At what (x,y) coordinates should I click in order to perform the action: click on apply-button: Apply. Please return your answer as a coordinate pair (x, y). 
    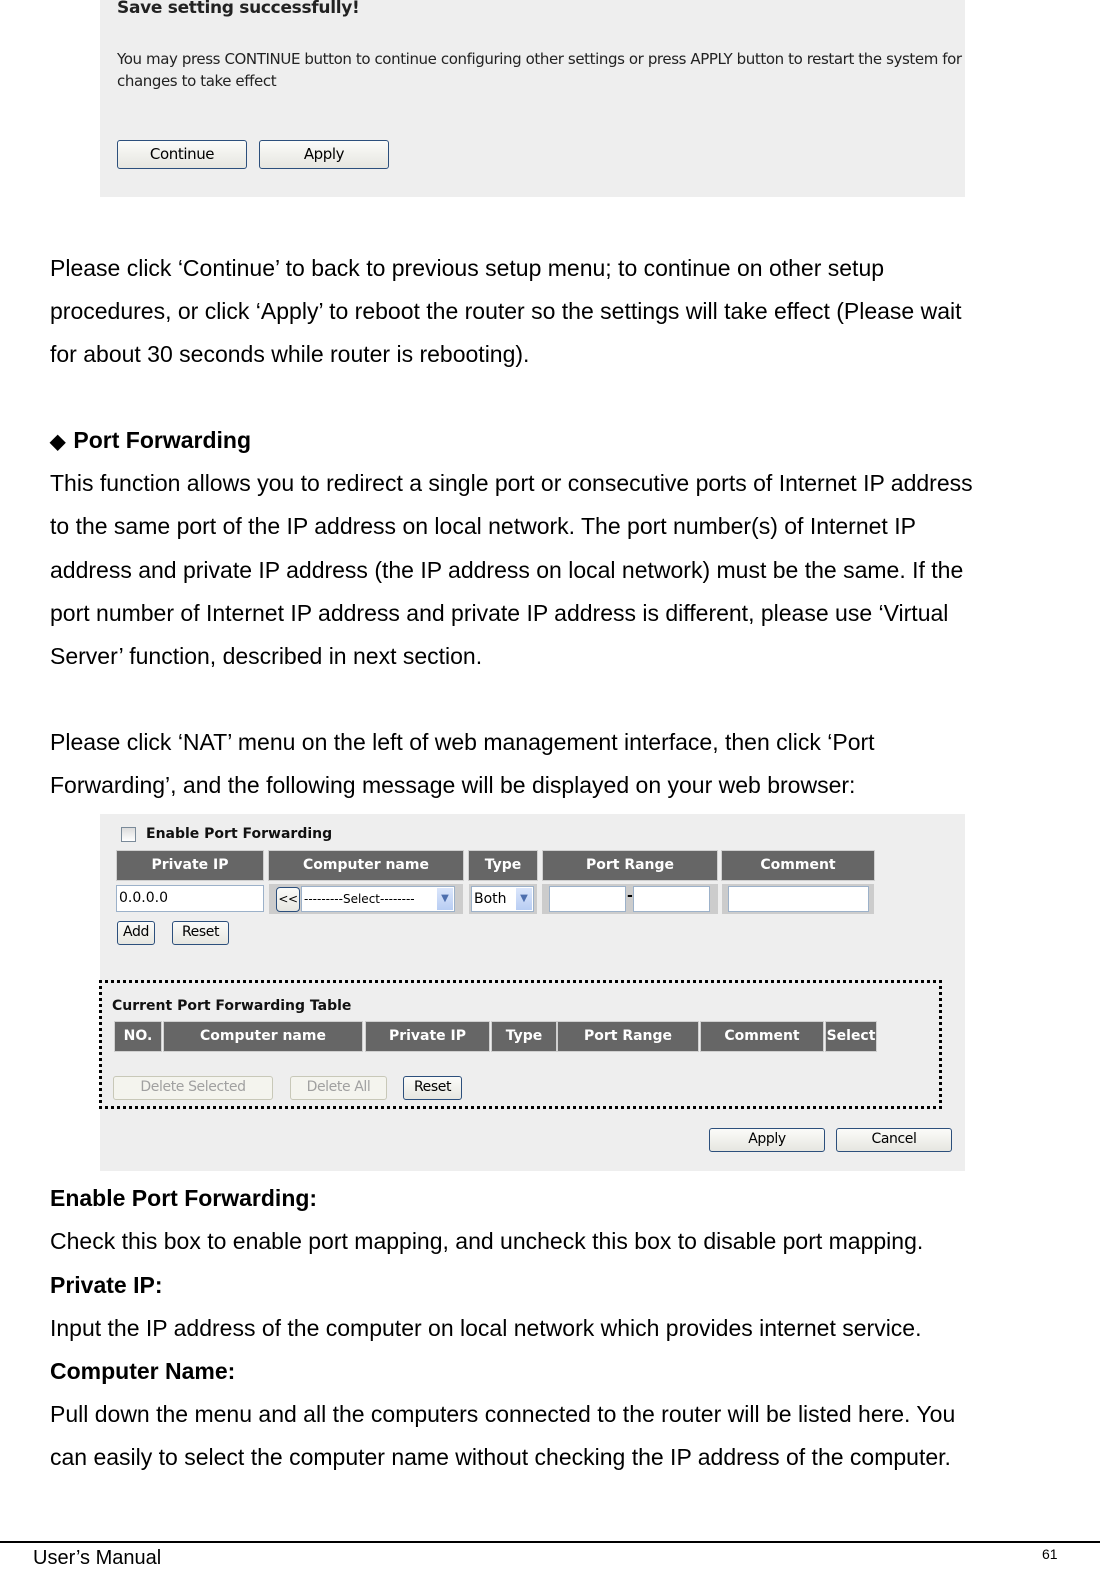
    Looking at the image, I should click on (324, 154).